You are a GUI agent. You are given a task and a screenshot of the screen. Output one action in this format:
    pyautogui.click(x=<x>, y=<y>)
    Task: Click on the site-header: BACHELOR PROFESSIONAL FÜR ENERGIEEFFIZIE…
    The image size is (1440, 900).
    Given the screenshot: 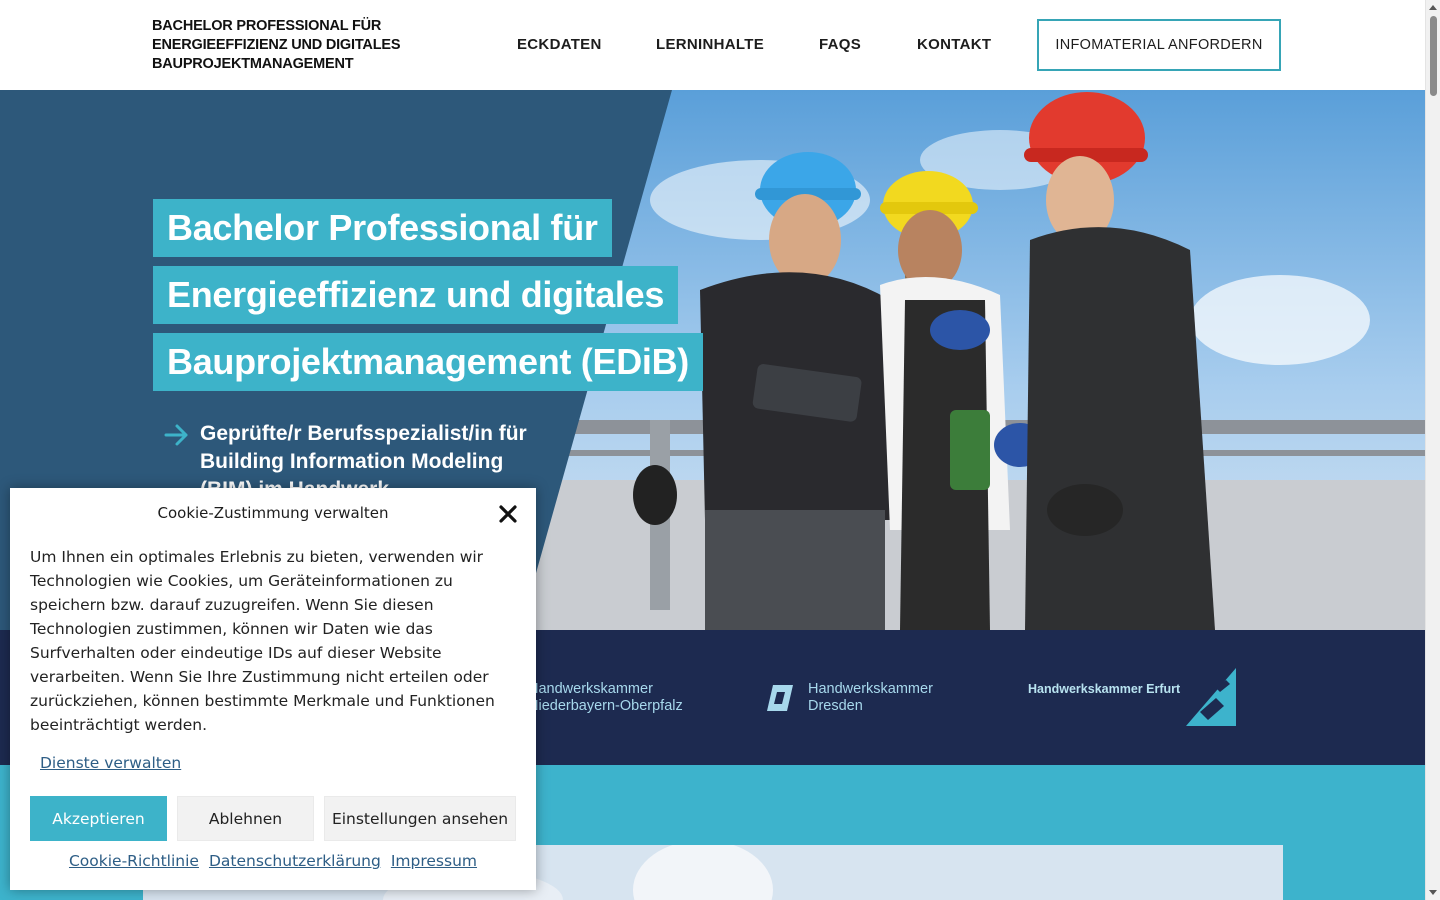 What is the action you would take?
    pyautogui.click(x=712, y=45)
    